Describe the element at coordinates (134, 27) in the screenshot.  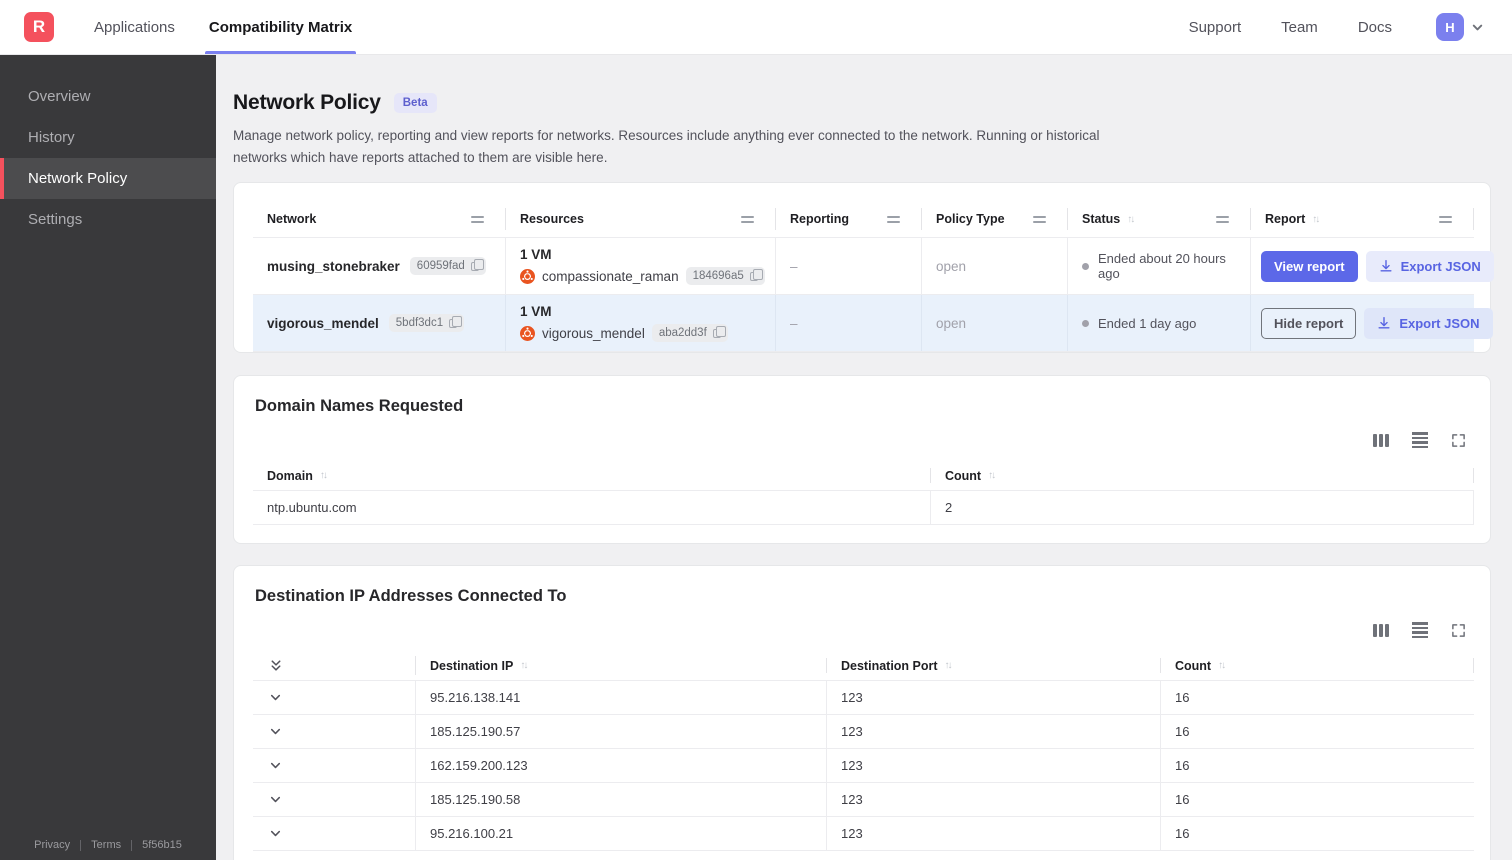
I see `tab-applications: Applications` at that location.